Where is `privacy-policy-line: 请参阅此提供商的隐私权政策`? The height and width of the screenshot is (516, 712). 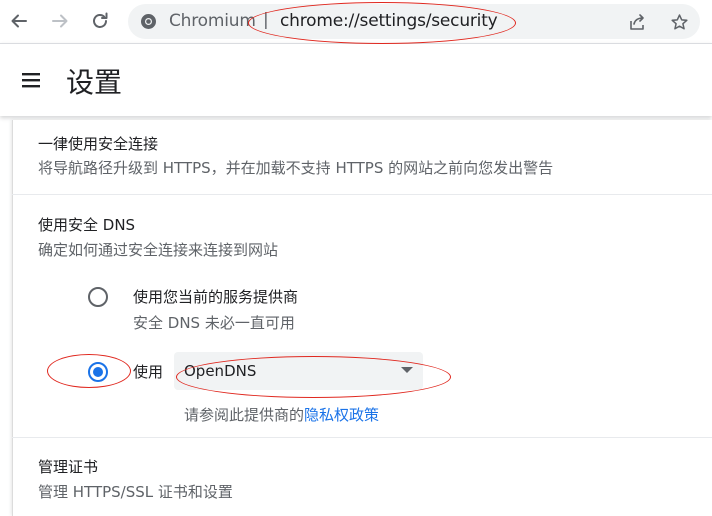
privacy-policy-line: 请参阅此提供商的隐私权政策 is located at coordinates (281, 414).